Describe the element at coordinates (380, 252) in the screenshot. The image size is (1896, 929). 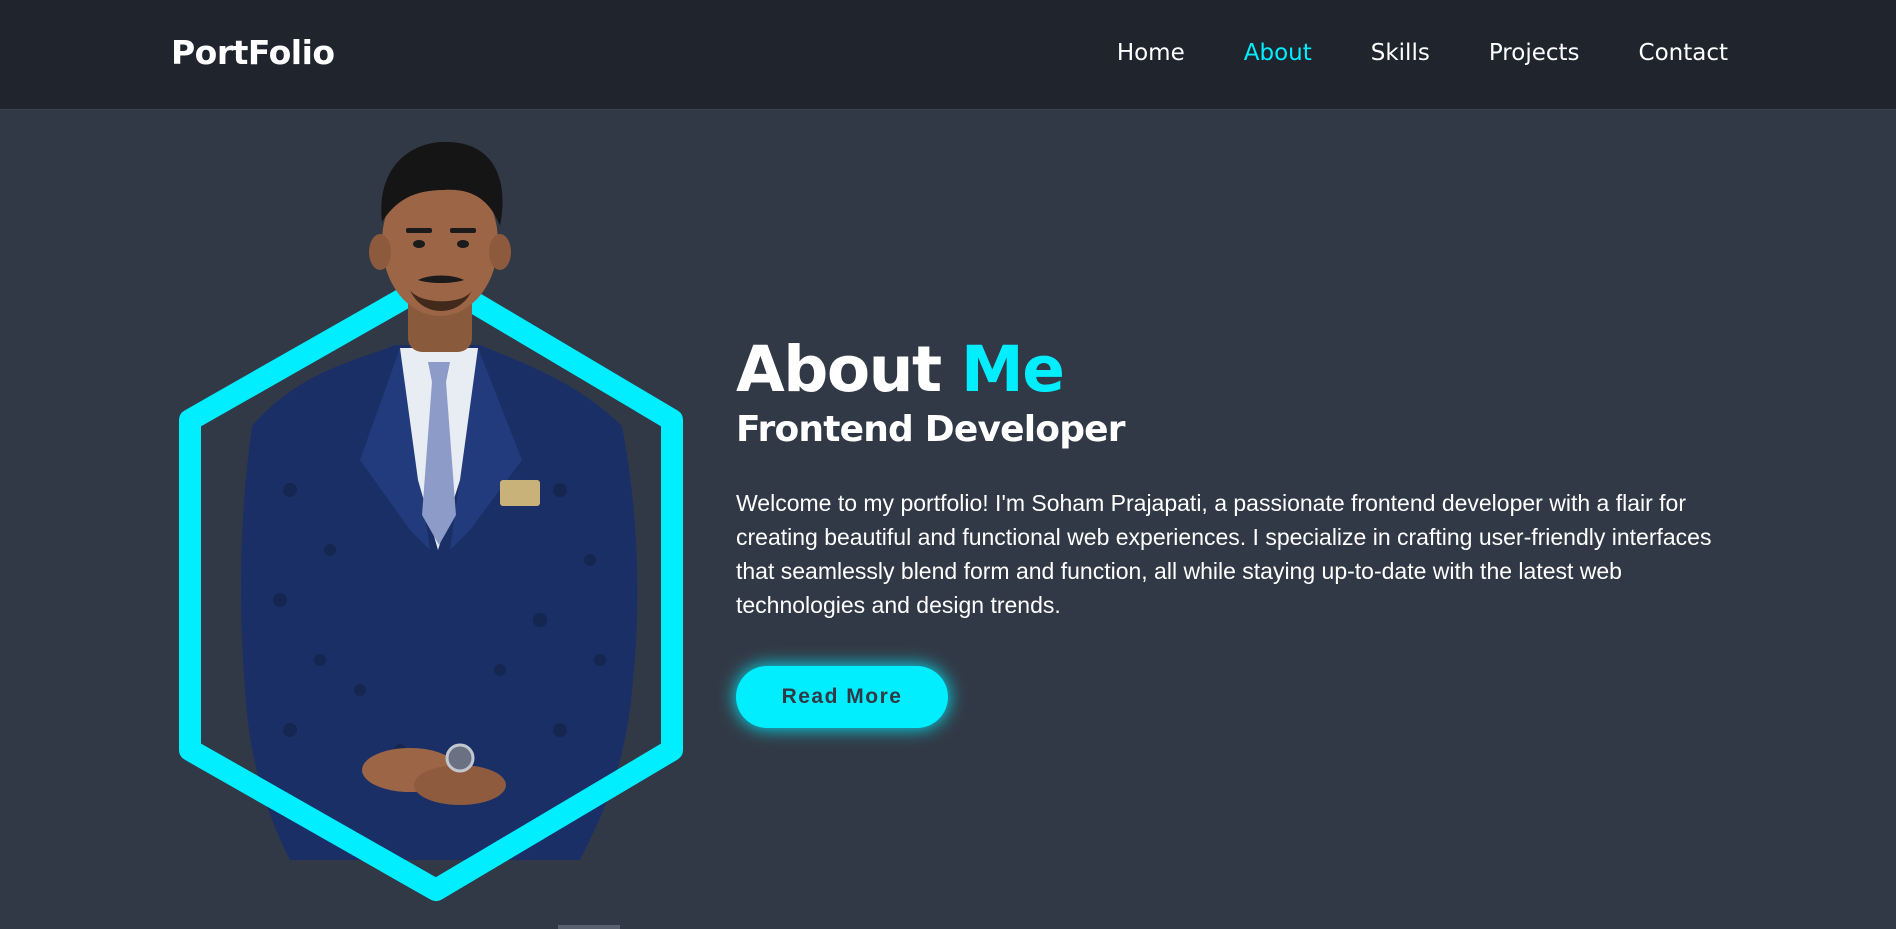
I see `left-ear` at that location.